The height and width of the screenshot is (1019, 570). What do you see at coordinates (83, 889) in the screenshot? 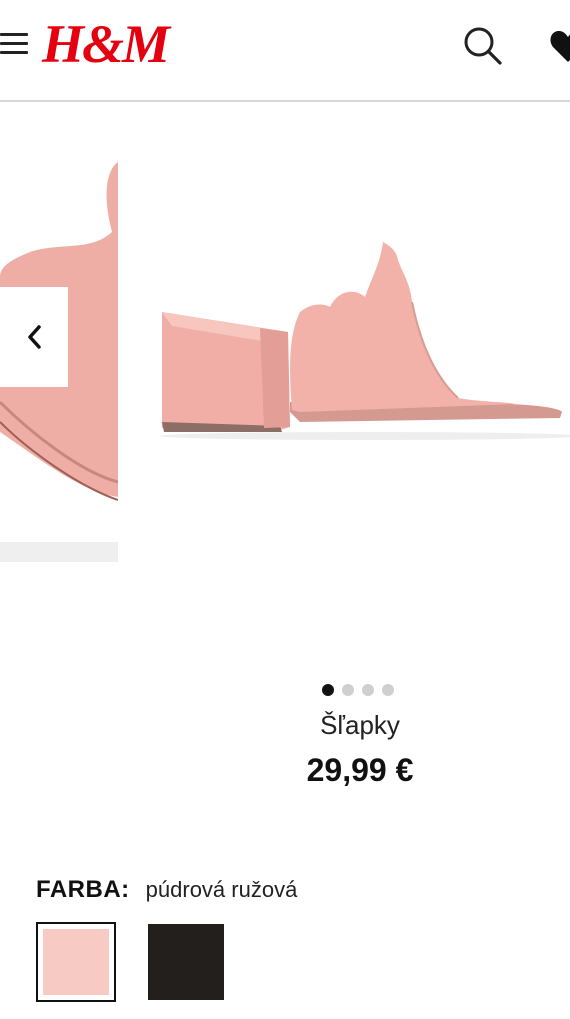
I see `color-label: FARBA:` at bounding box center [83, 889].